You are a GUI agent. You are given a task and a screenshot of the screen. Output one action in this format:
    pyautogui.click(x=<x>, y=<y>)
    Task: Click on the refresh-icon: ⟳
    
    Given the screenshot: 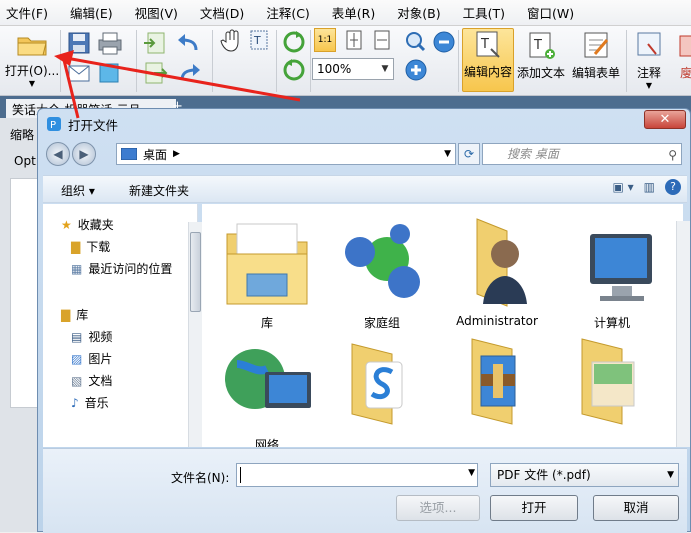 What is the action you would take?
    pyautogui.click(x=469, y=154)
    